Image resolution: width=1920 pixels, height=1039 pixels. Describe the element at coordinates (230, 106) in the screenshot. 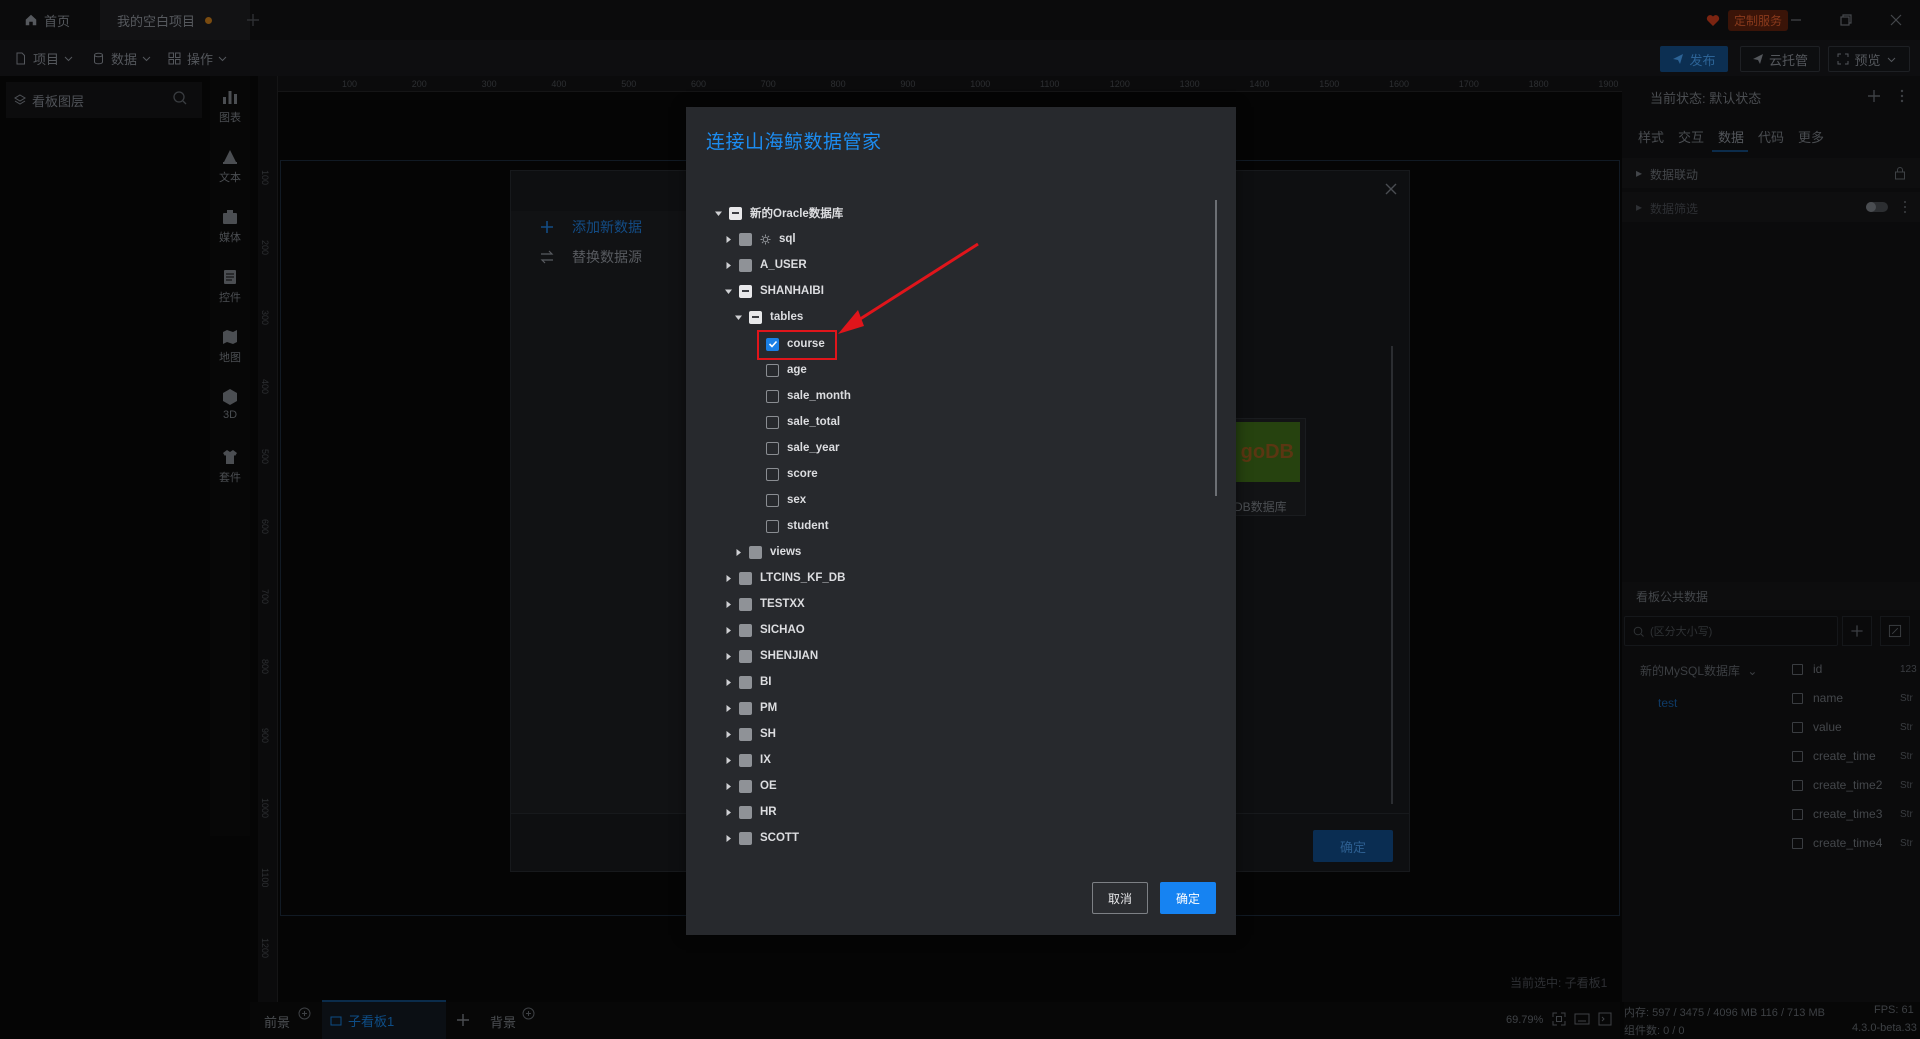

I see `tool-chart: 图表` at that location.